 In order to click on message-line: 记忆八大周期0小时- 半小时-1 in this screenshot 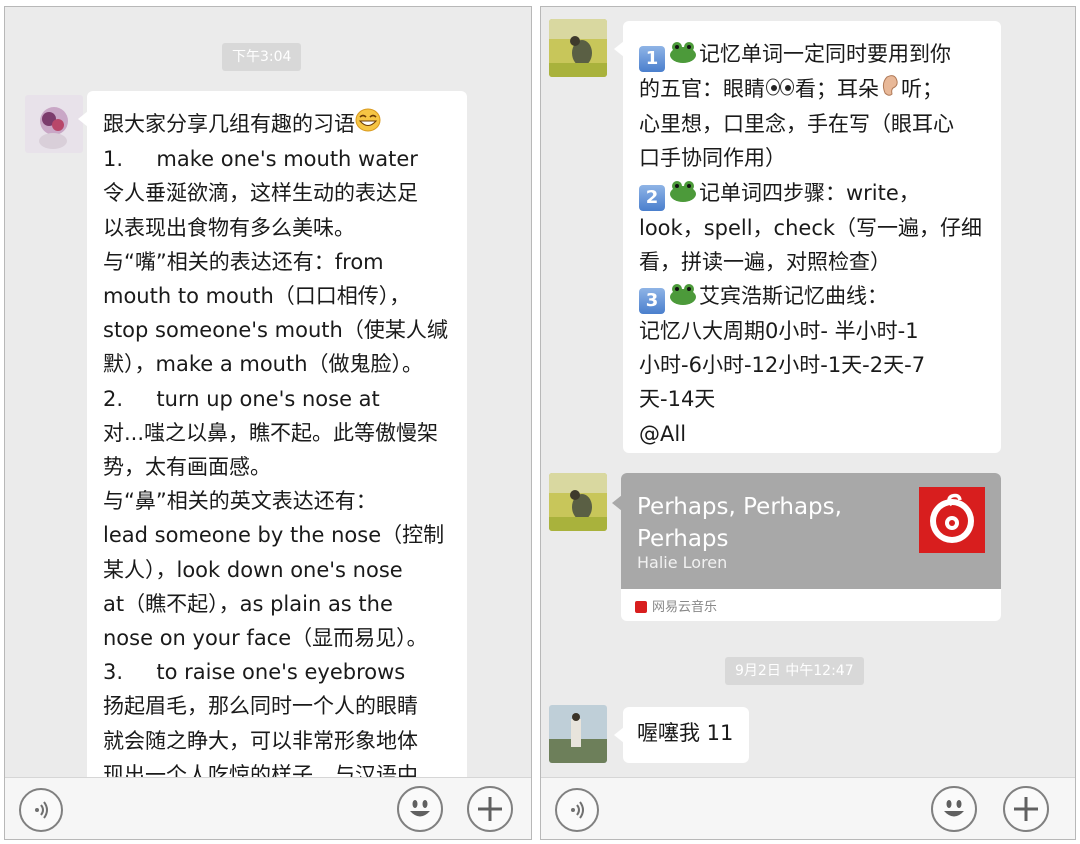, I will do `click(779, 330)`.